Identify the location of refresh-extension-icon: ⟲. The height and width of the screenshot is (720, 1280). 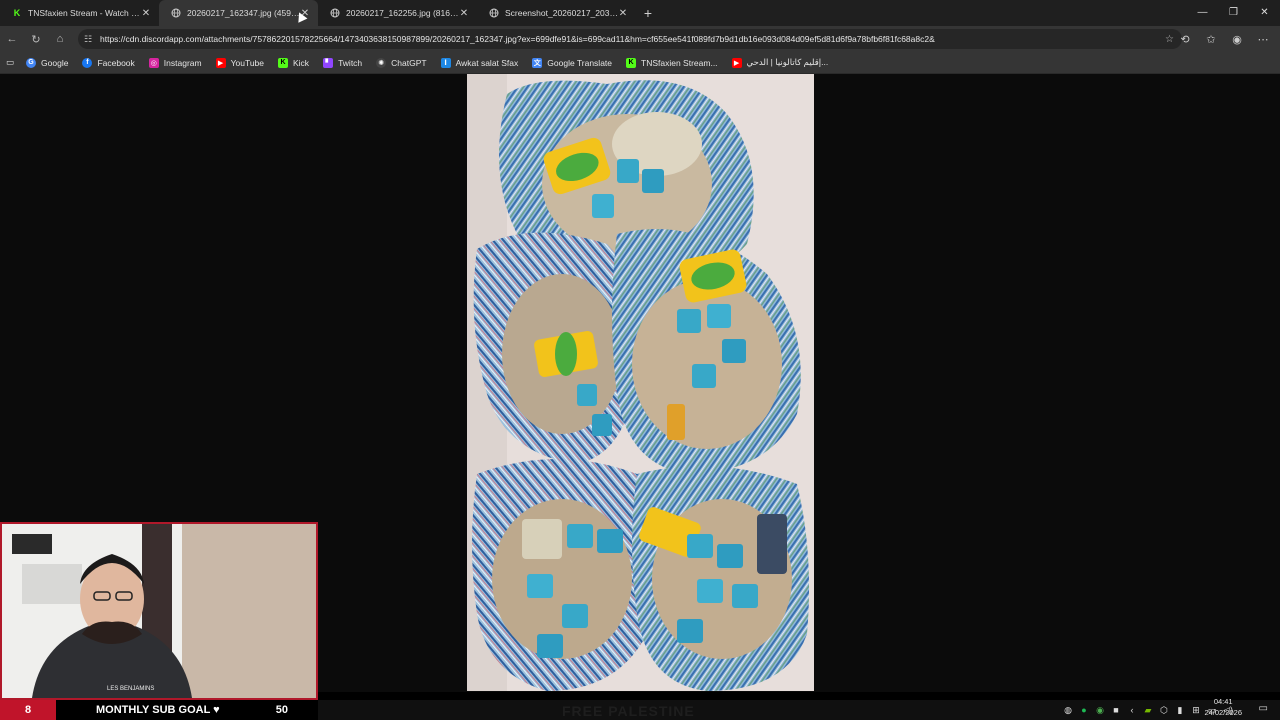
(1185, 39).